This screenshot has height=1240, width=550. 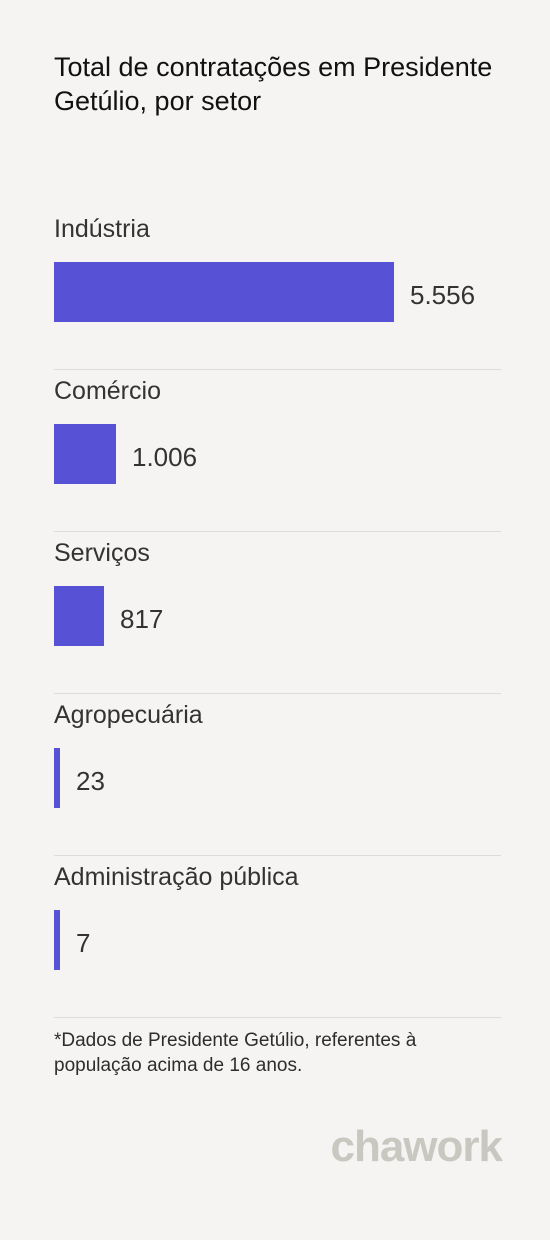 What do you see at coordinates (142, 619) in the screenshot?
I see `value-label: 817` at bounding box center [142, 619].